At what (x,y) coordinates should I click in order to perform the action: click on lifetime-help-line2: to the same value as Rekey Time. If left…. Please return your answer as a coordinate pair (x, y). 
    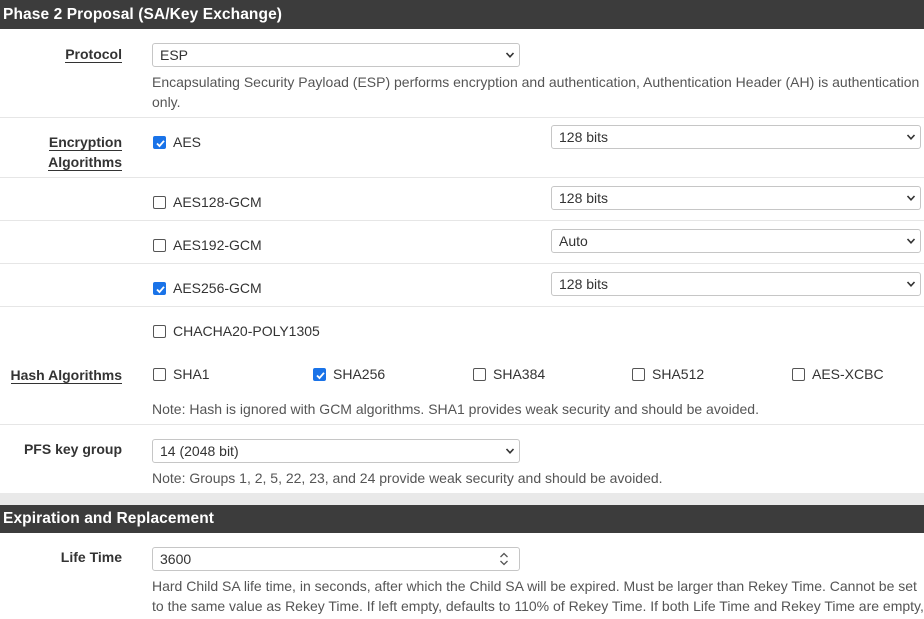
    Looking at the image, I should click on (538, 606).